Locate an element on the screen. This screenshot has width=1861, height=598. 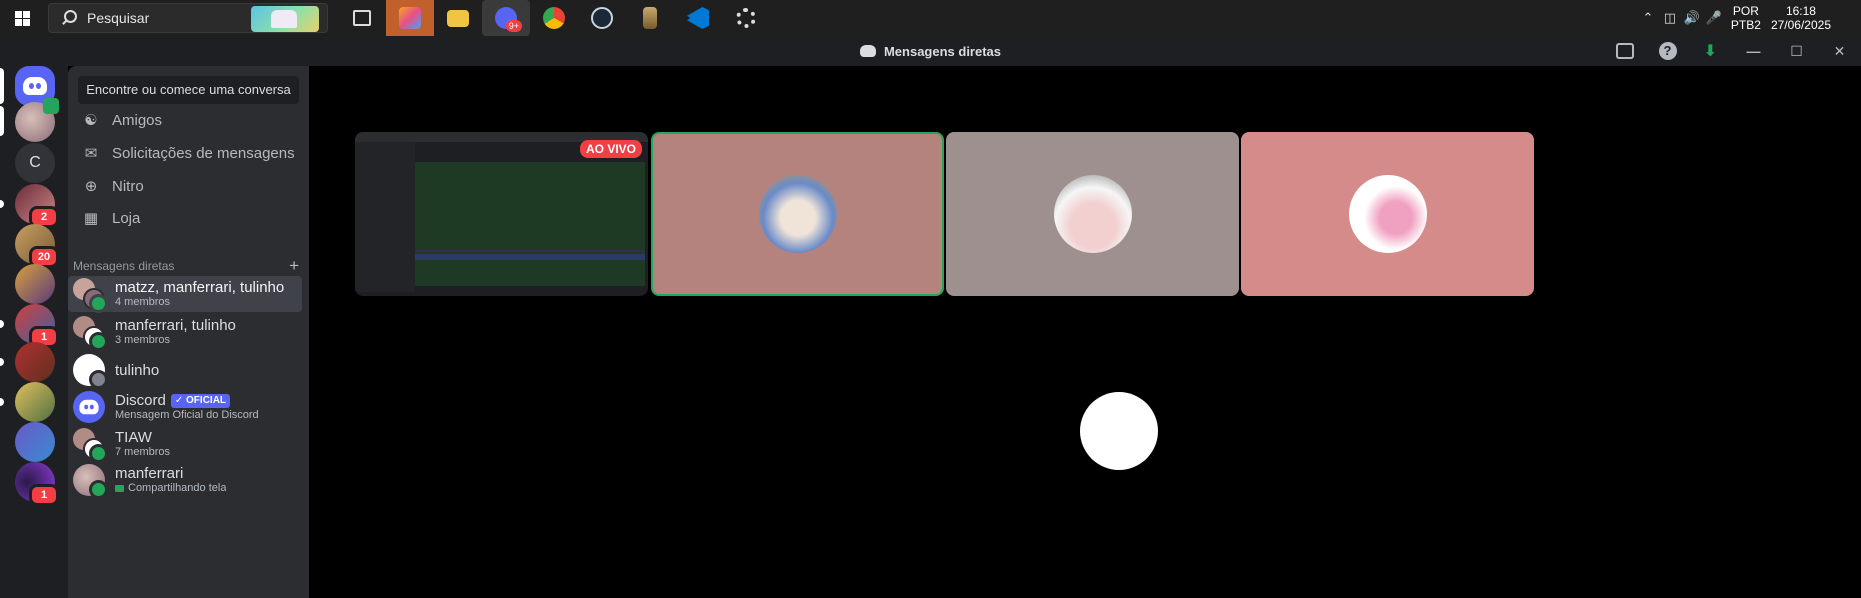
server-icon-c: C is located at coordinates (35, 163).